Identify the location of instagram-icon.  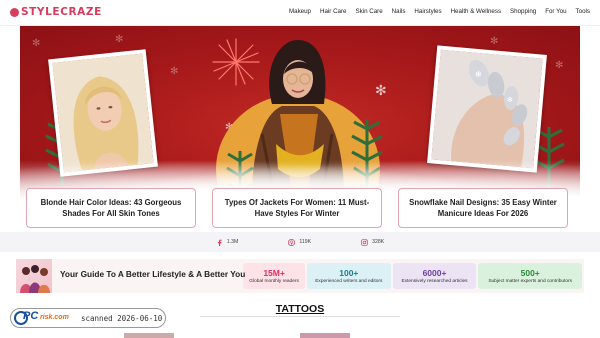
(364, 242).